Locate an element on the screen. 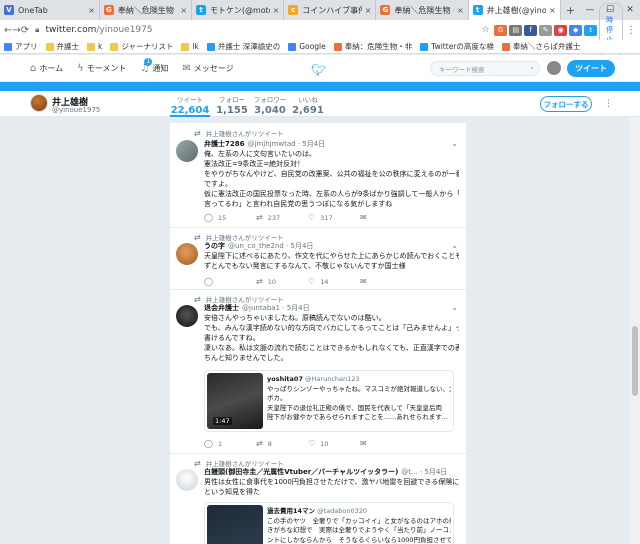  retweet-context: ⇄ 井上雄樹さんがリツイート is located at coordinates (239, 133).